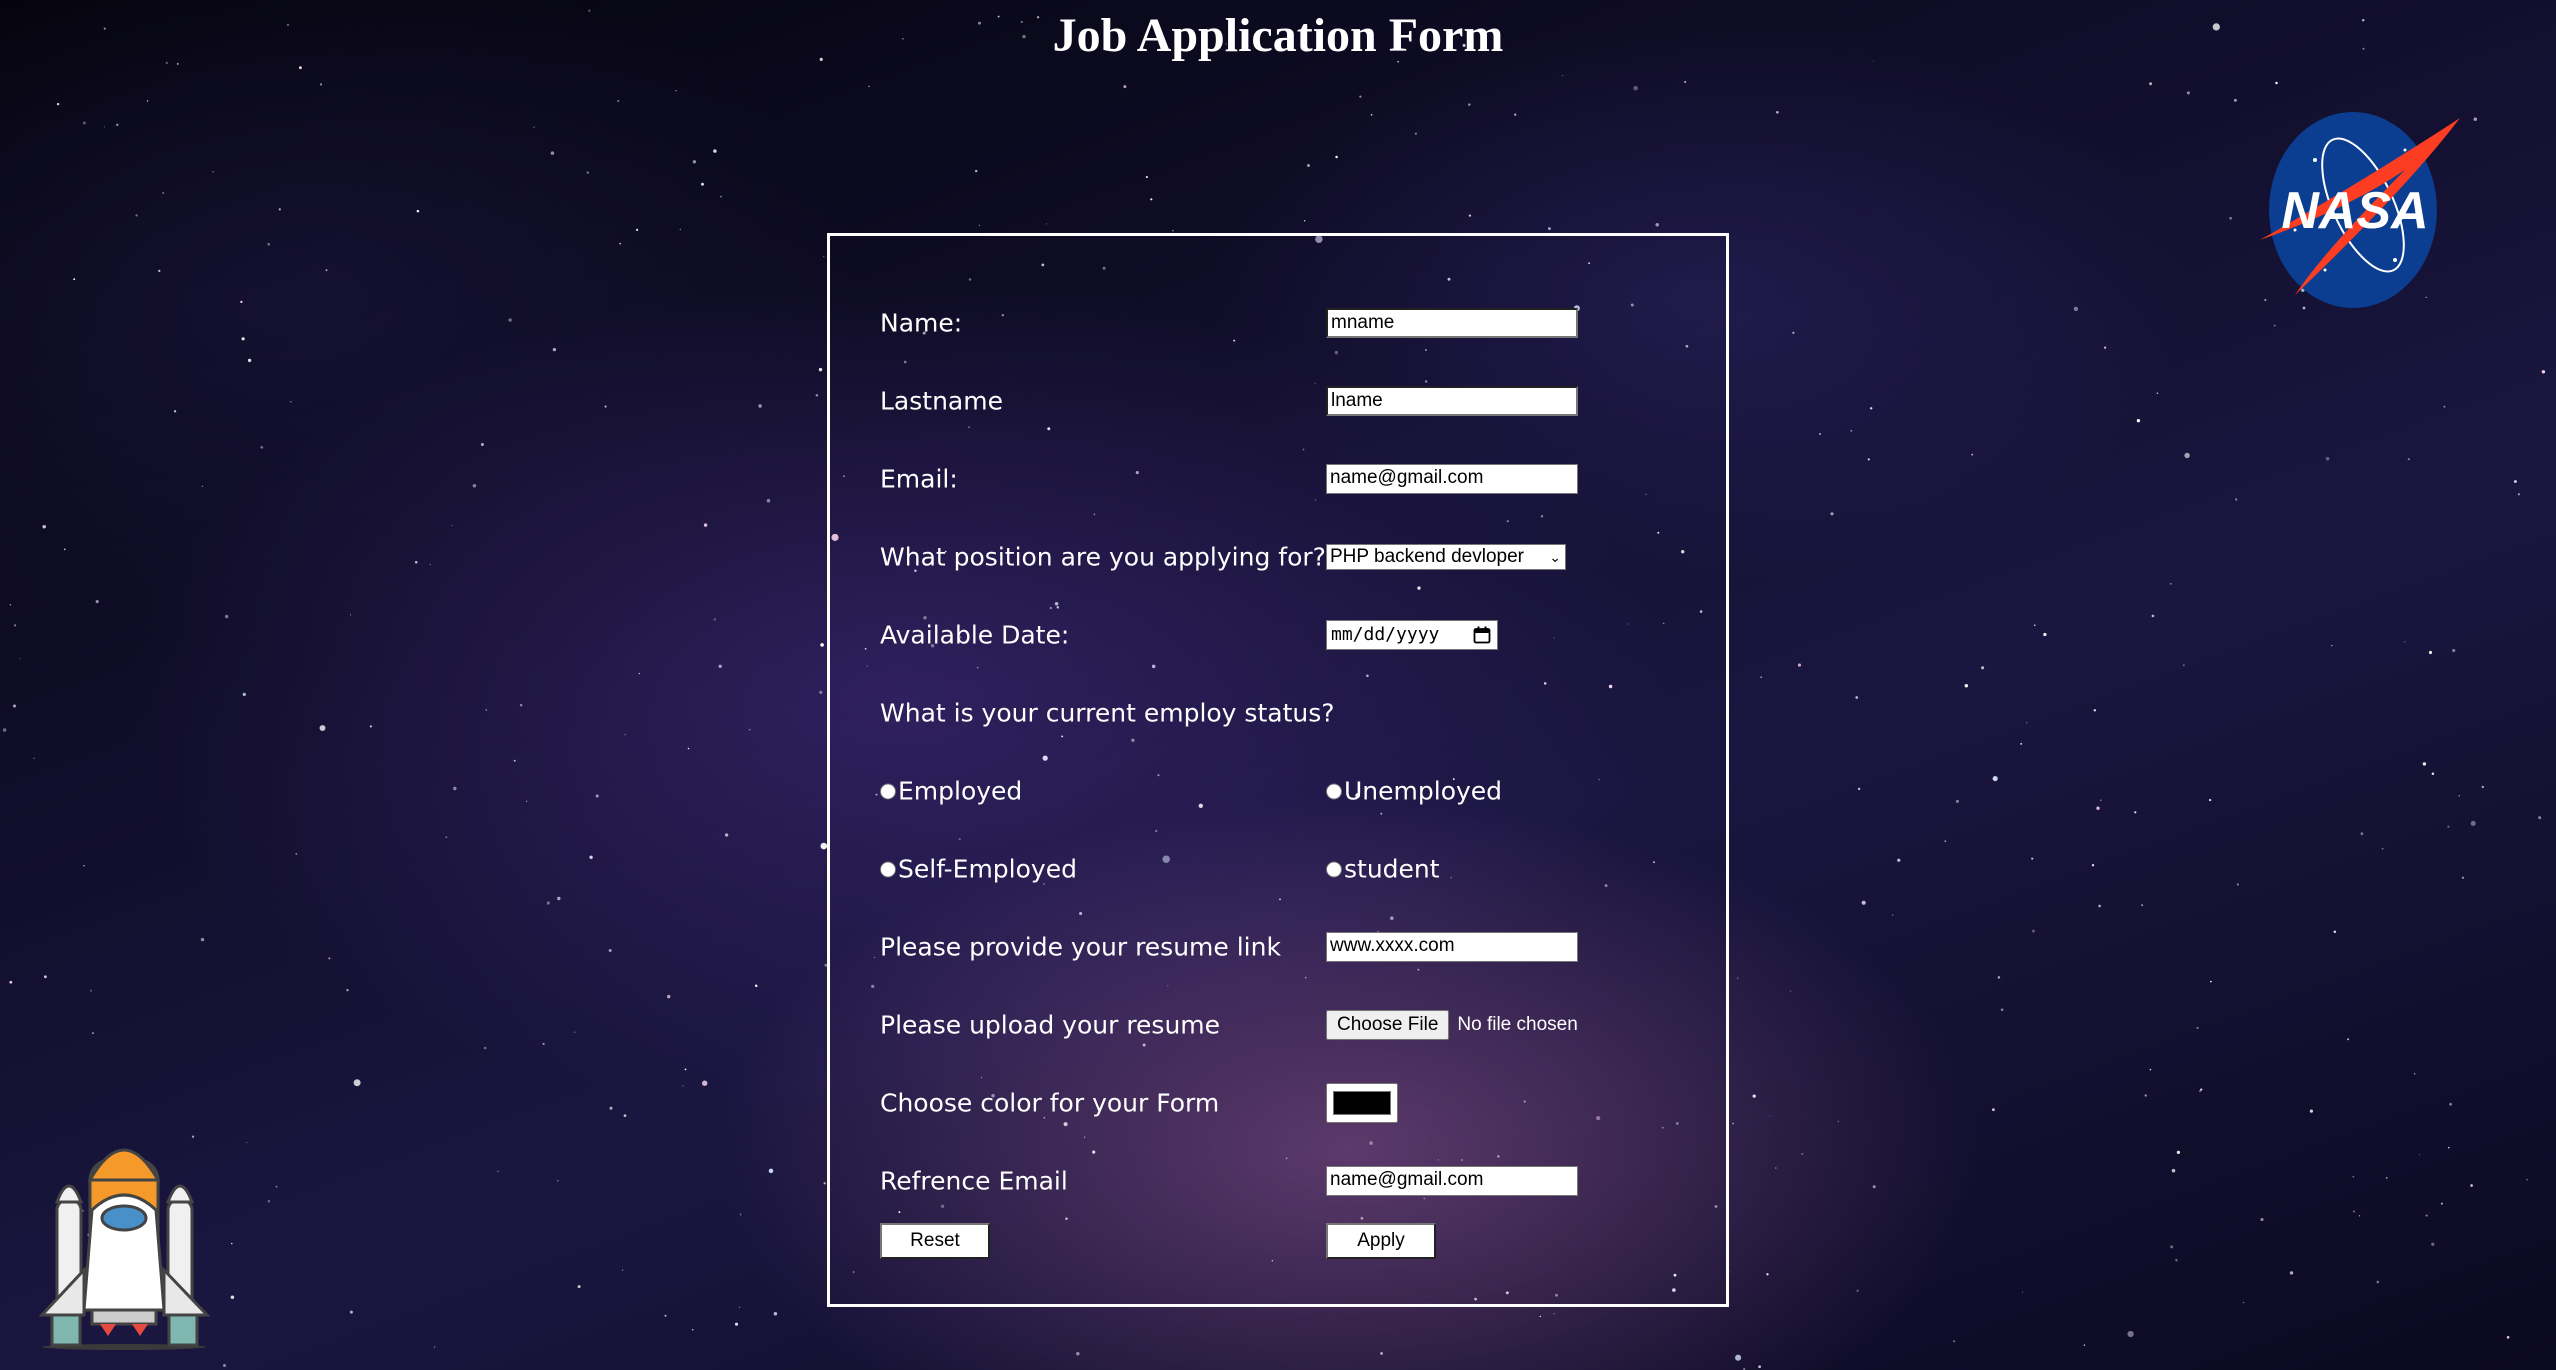 This screenshot has height=1370, width=2556. Describe the element at coordinates (1107, 713) in the screenshot. I see `employ-status-label: What is your current employ status?` at that location.